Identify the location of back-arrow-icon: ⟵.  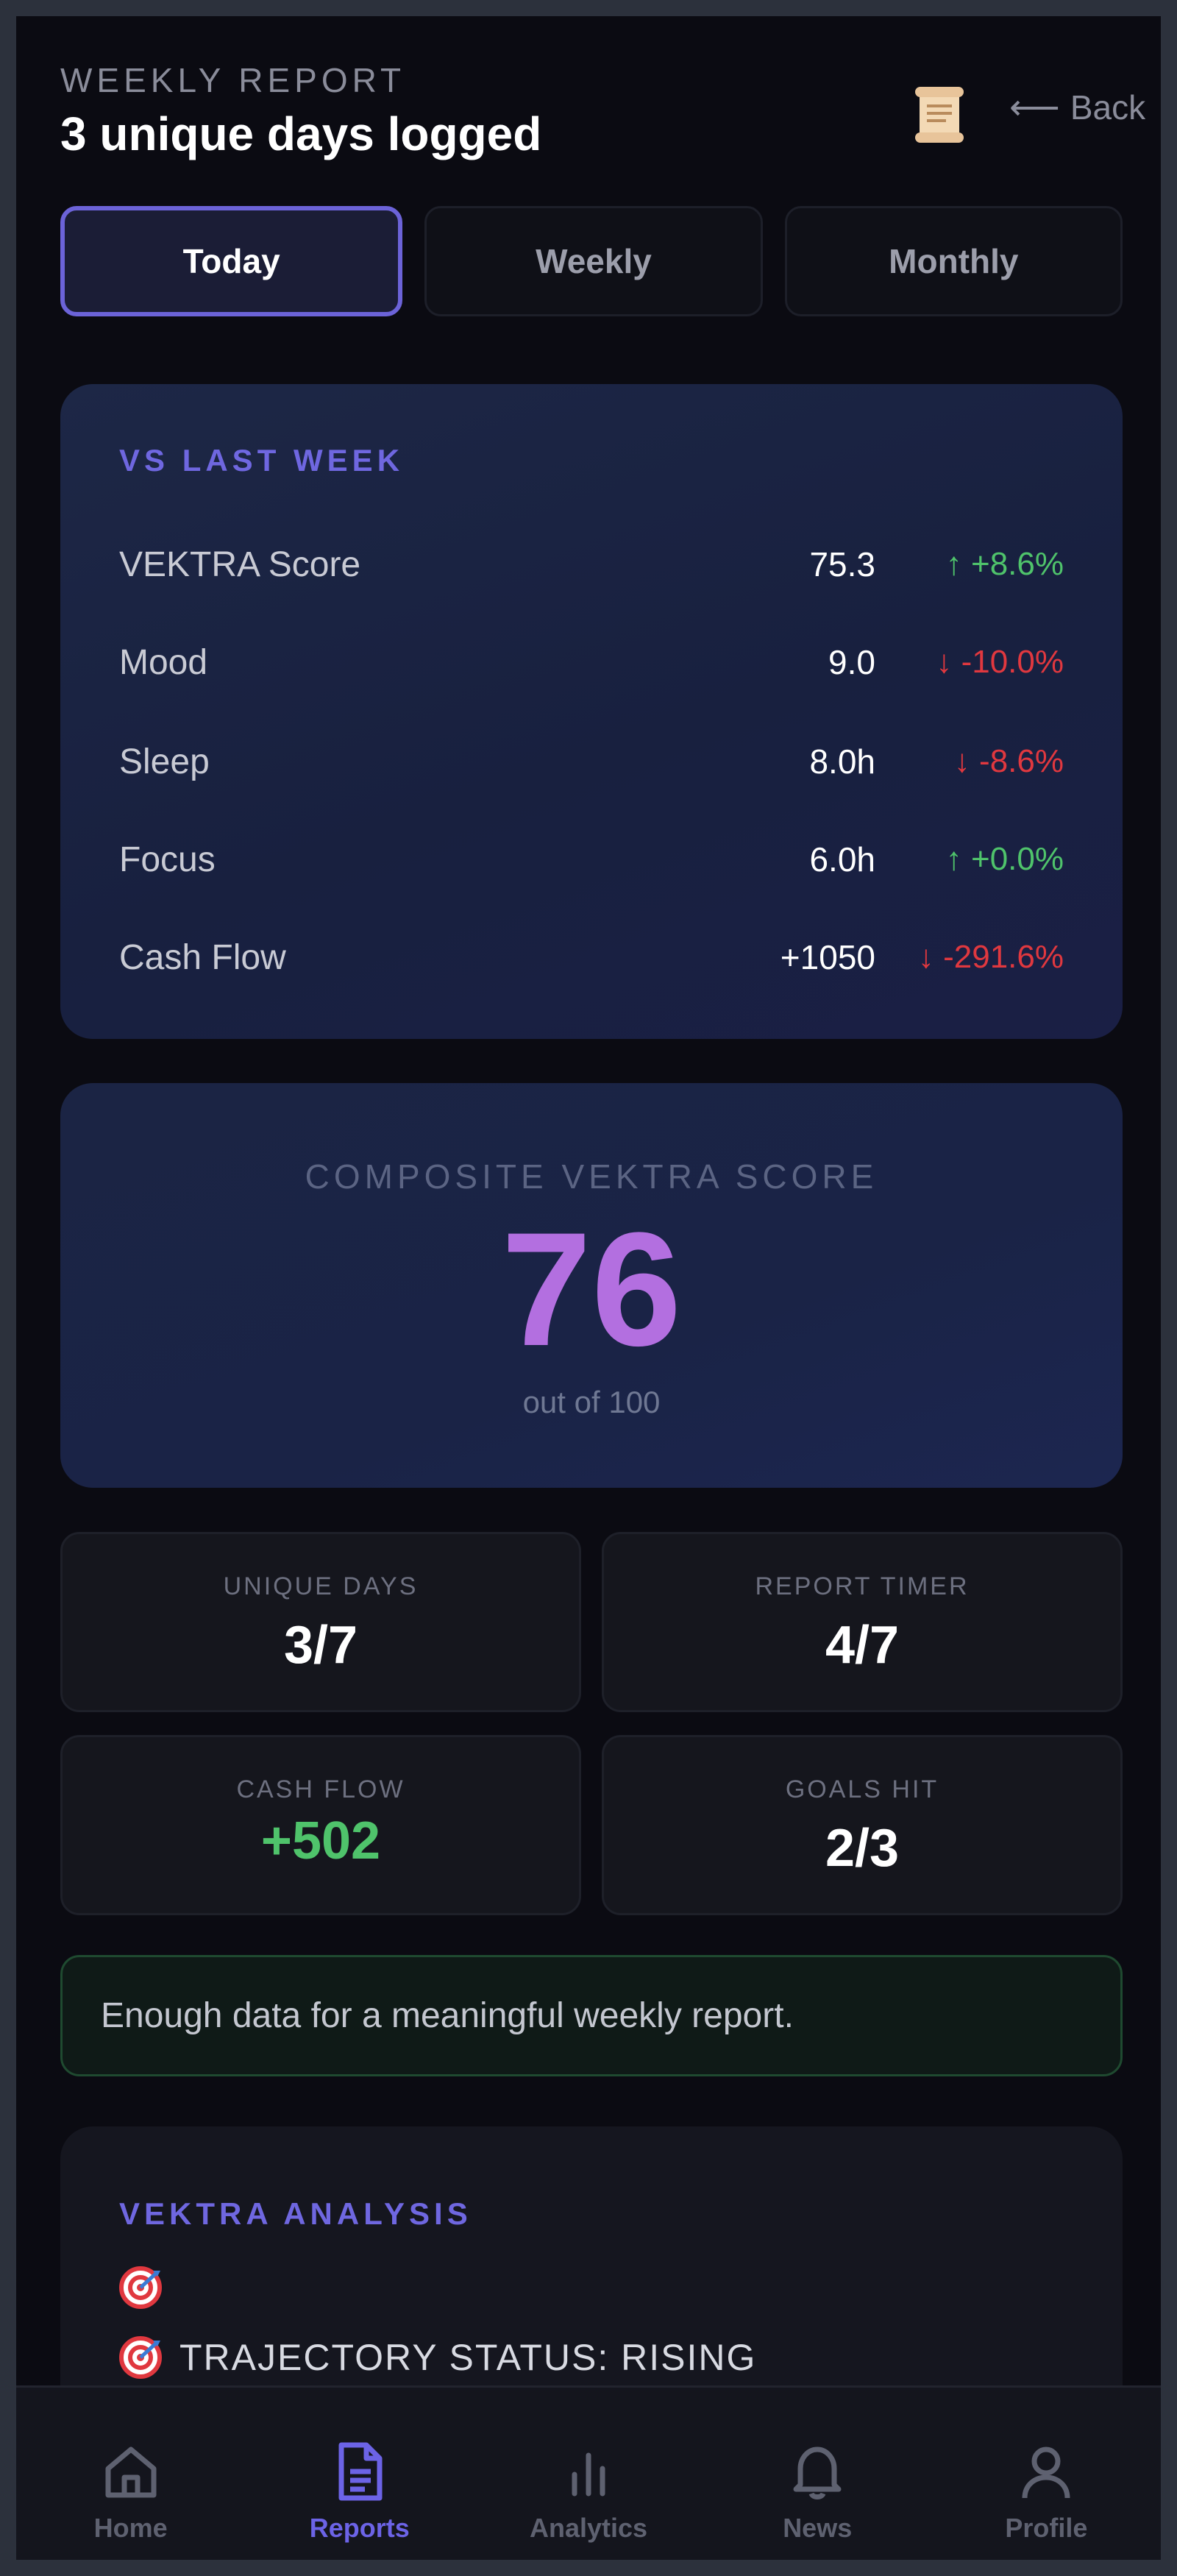
(1034, 107).